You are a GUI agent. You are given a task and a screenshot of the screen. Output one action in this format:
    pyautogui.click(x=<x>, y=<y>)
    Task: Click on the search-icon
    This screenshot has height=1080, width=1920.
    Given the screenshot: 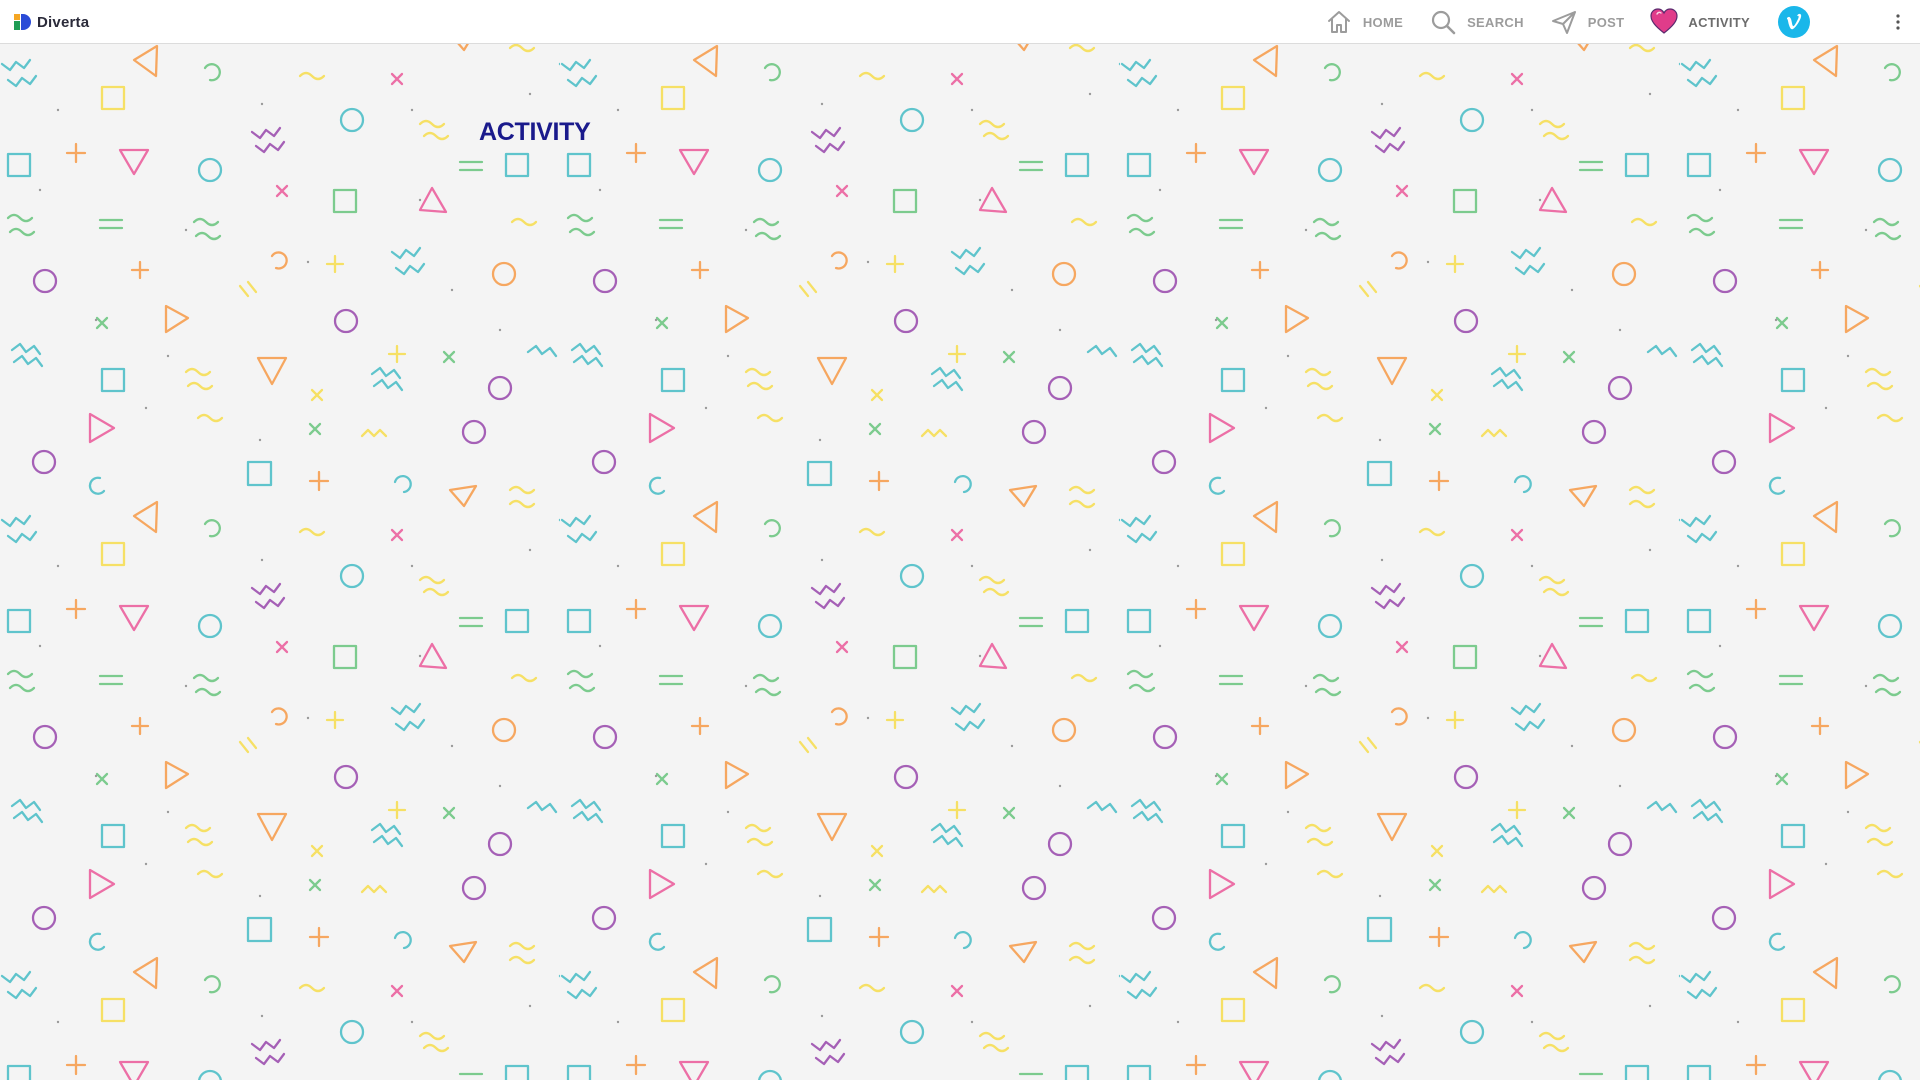 What is the action you would take?
    pyautogui.click(x=1443, y=22)
    